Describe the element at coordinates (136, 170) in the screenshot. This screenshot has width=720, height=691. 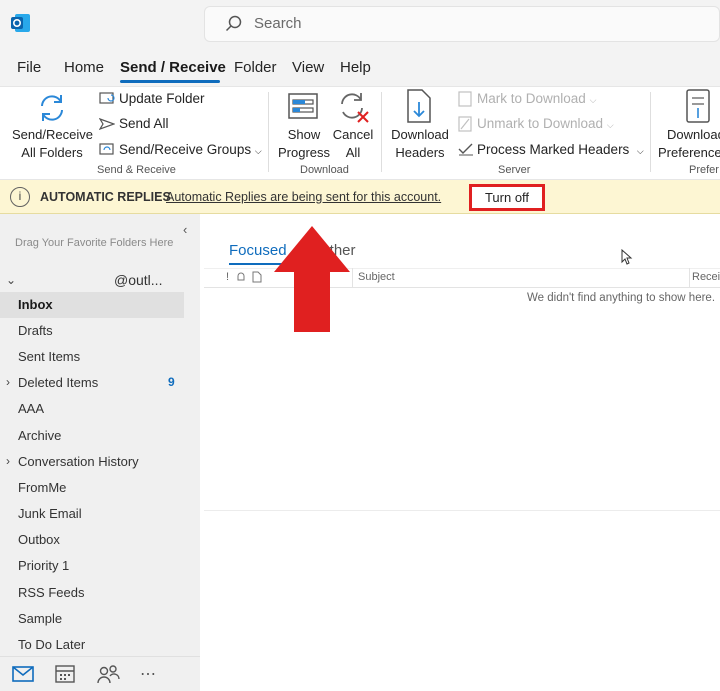
I see `group-label-send-receive: Send & Receive` at that location.